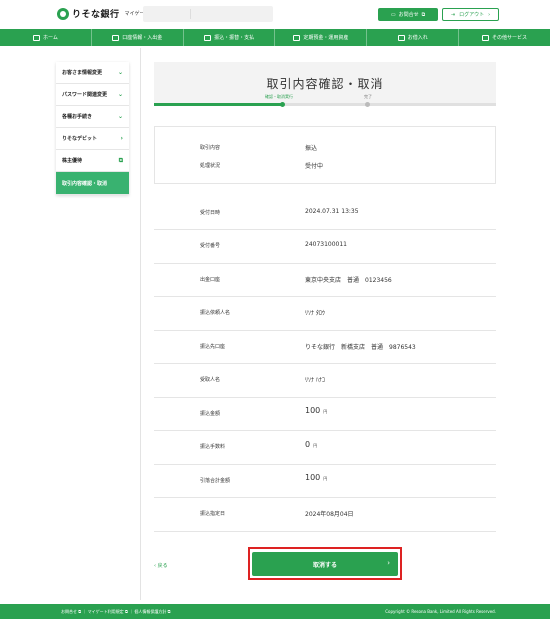 The width and height of the screenshot is (550, 619). What do you see at coordinates (92, 139) in the screenshot?
I see `sidebar-item-debit: りそなデビット ›` at bounding box center [92, 139].